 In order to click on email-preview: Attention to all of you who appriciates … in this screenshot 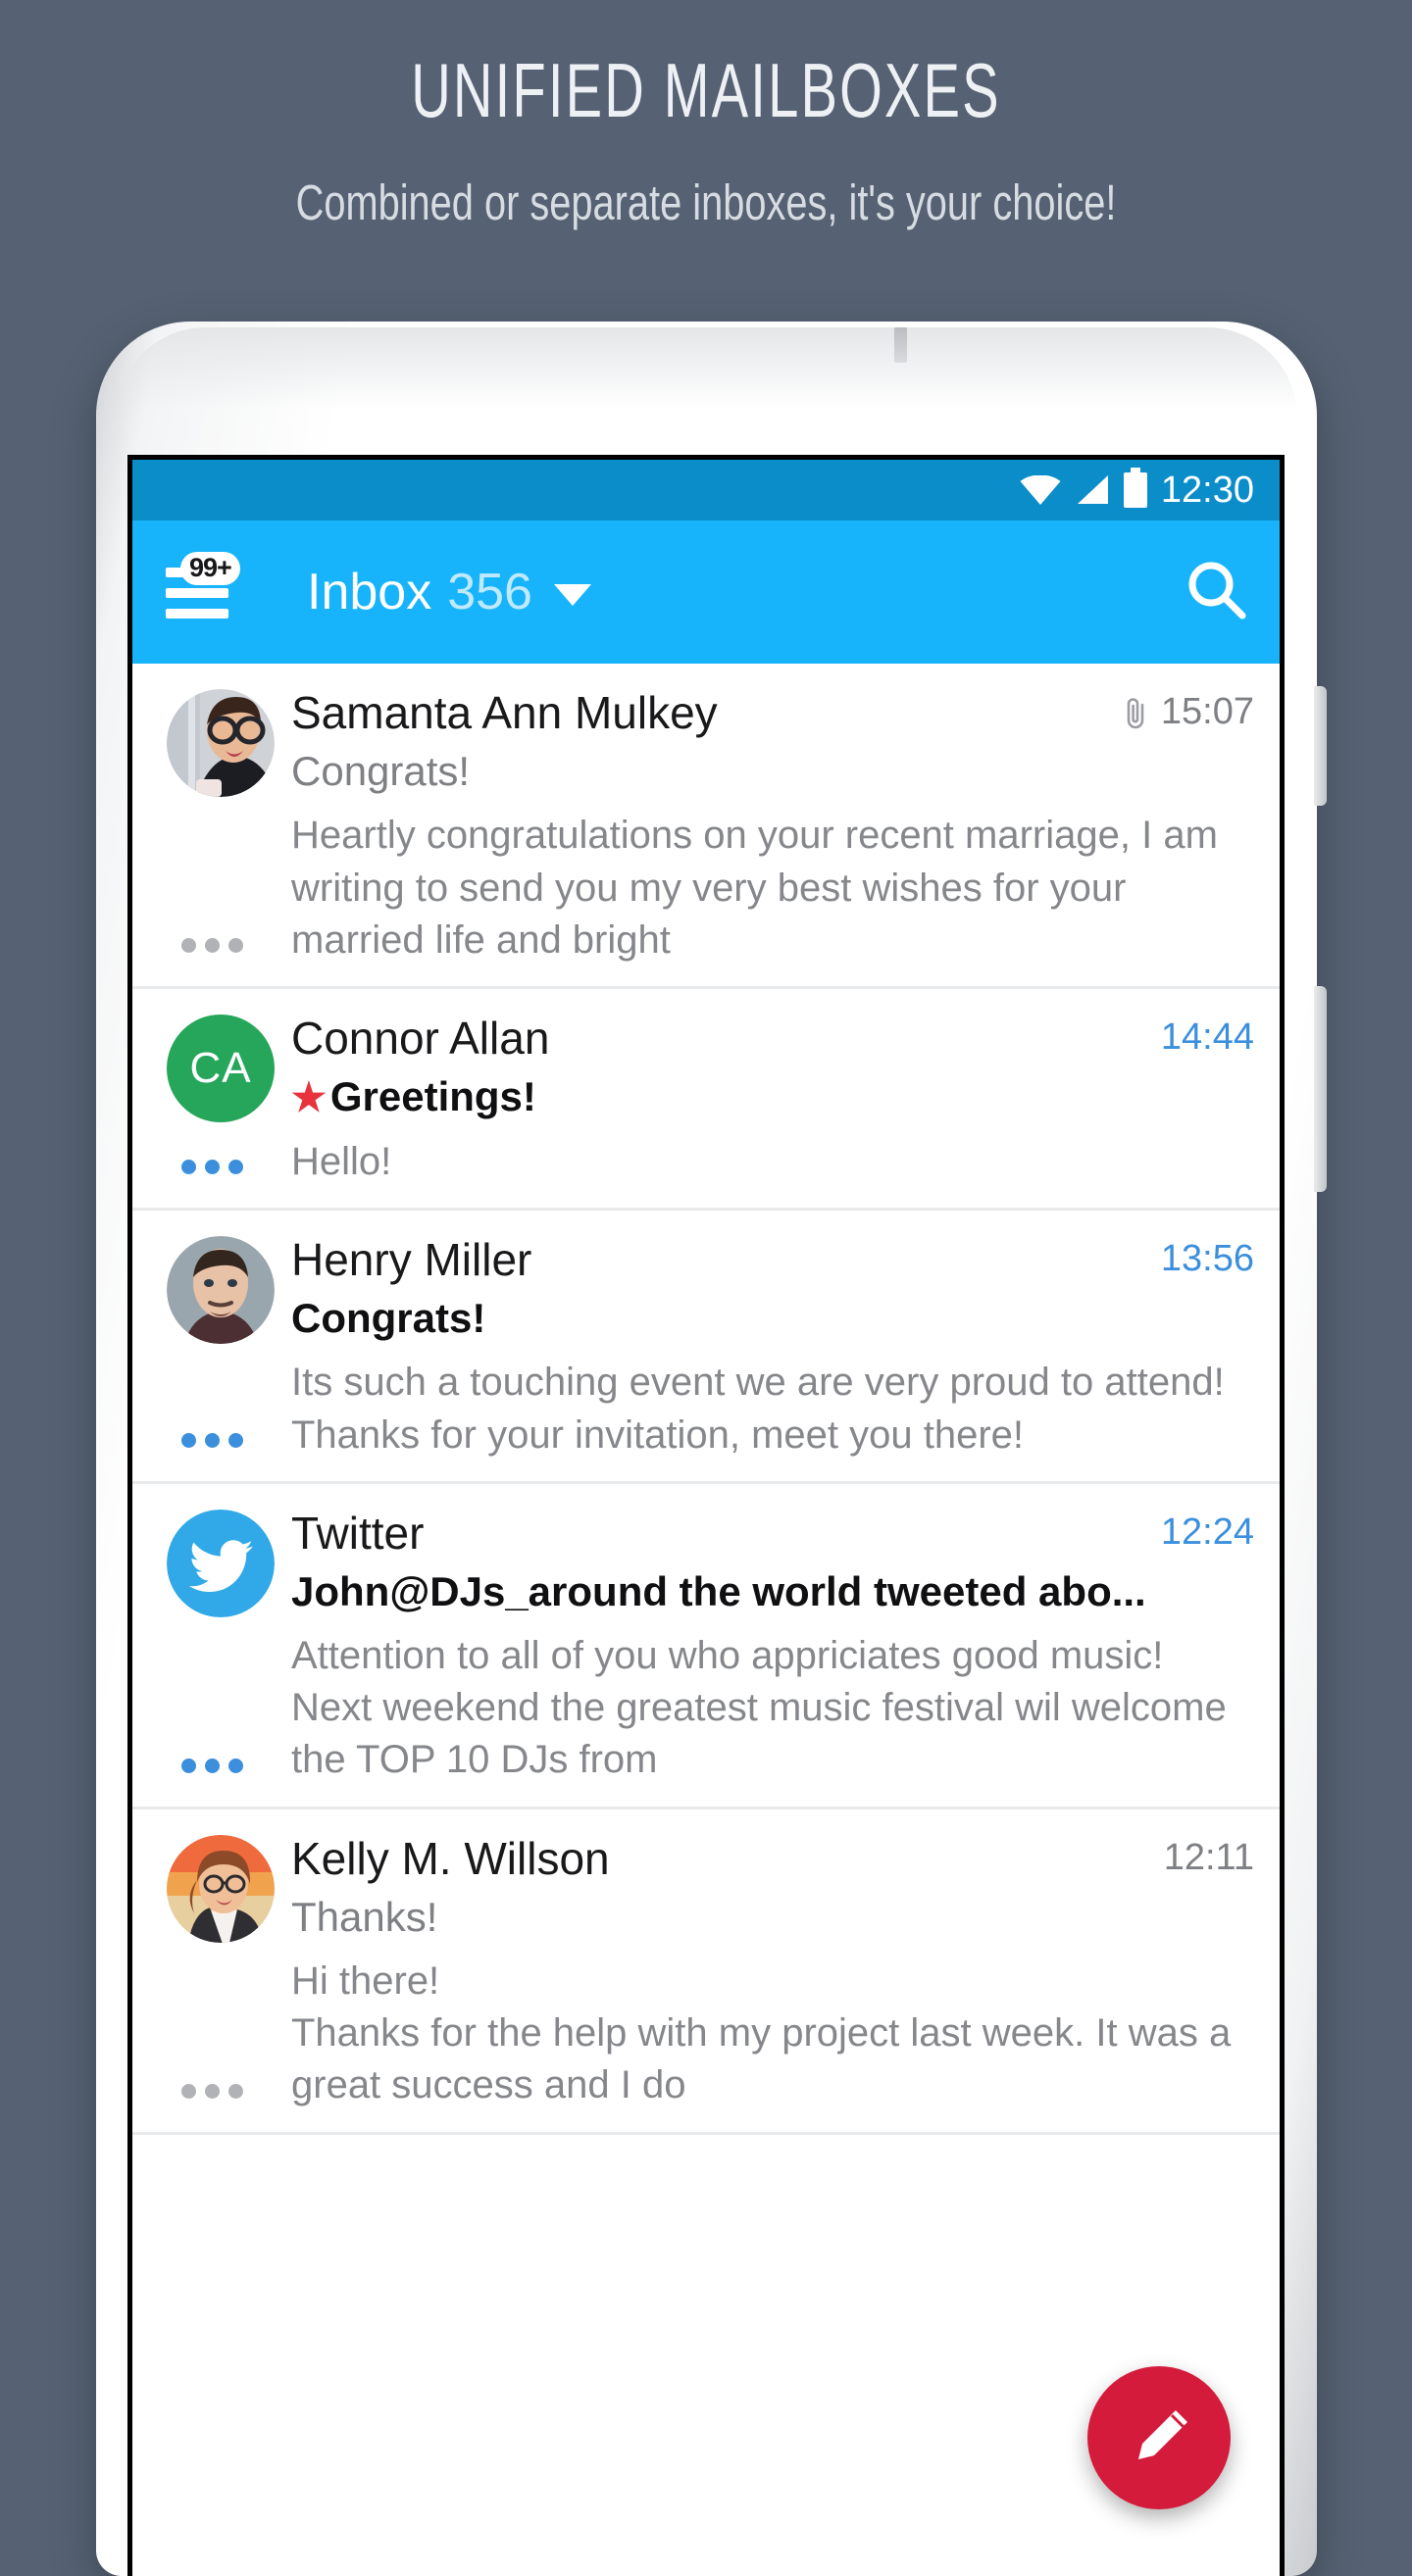, I will do `click(759, 1708)`.